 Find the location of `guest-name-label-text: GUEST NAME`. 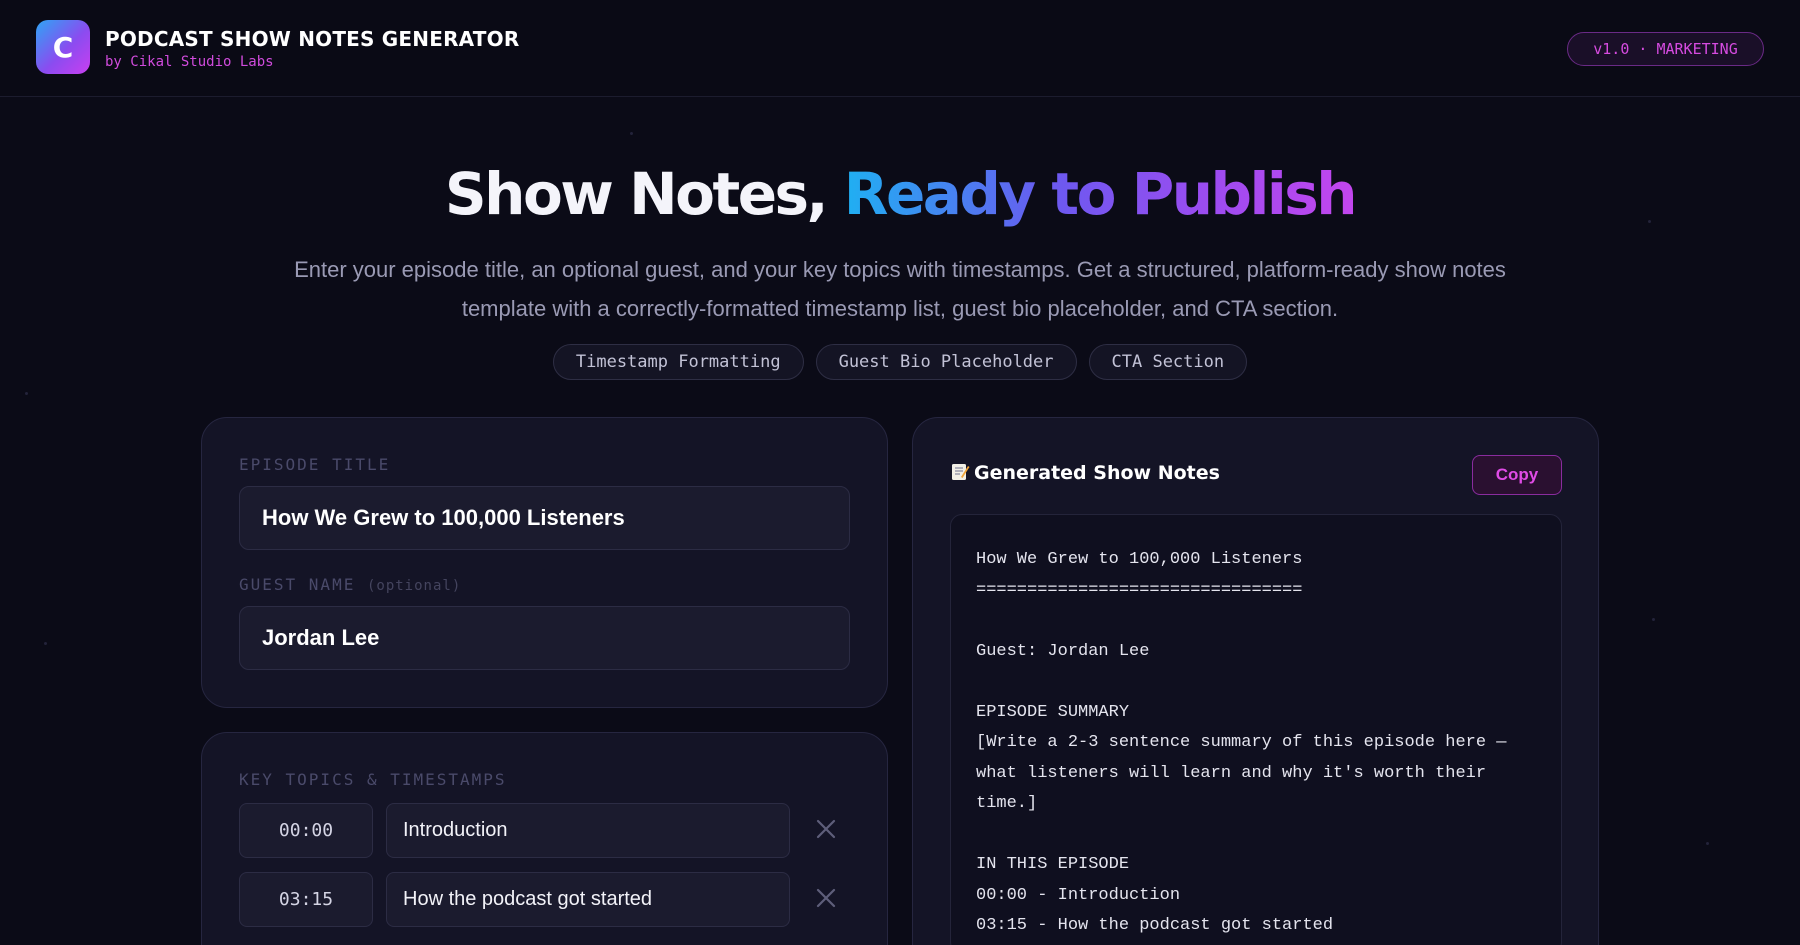

guest-name-label-text: GUEST NAME is located at coordinates (297, 584).